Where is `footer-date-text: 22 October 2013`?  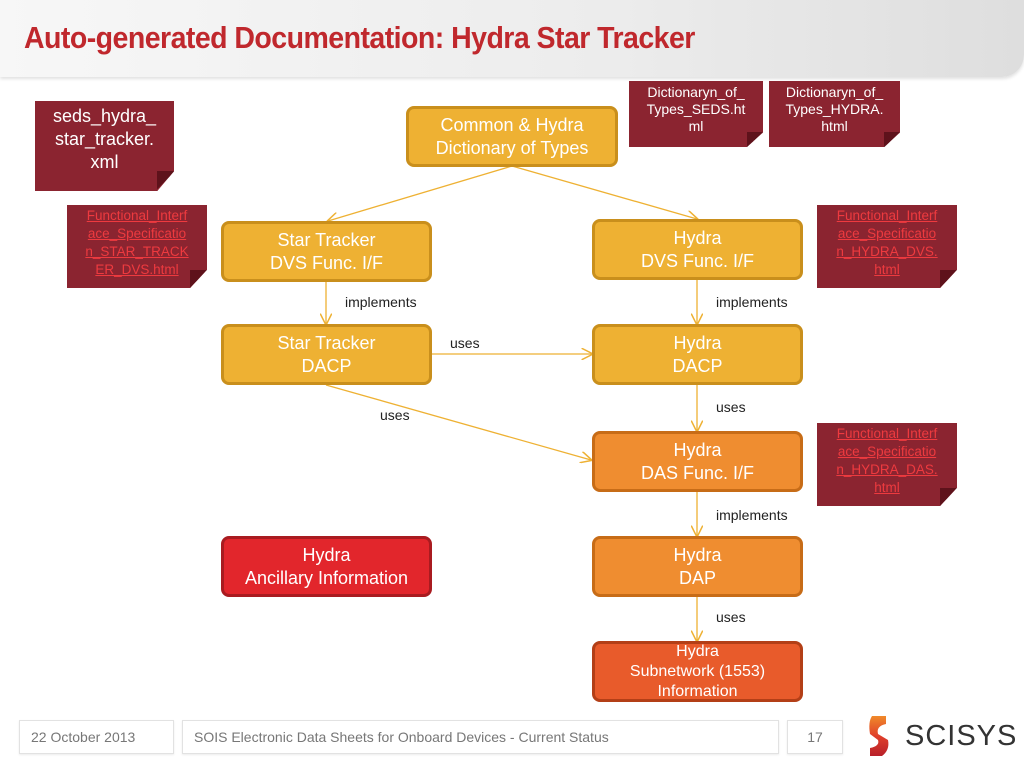 footer-date-text: 22 October 2013 is located at coordinates (83, 737).